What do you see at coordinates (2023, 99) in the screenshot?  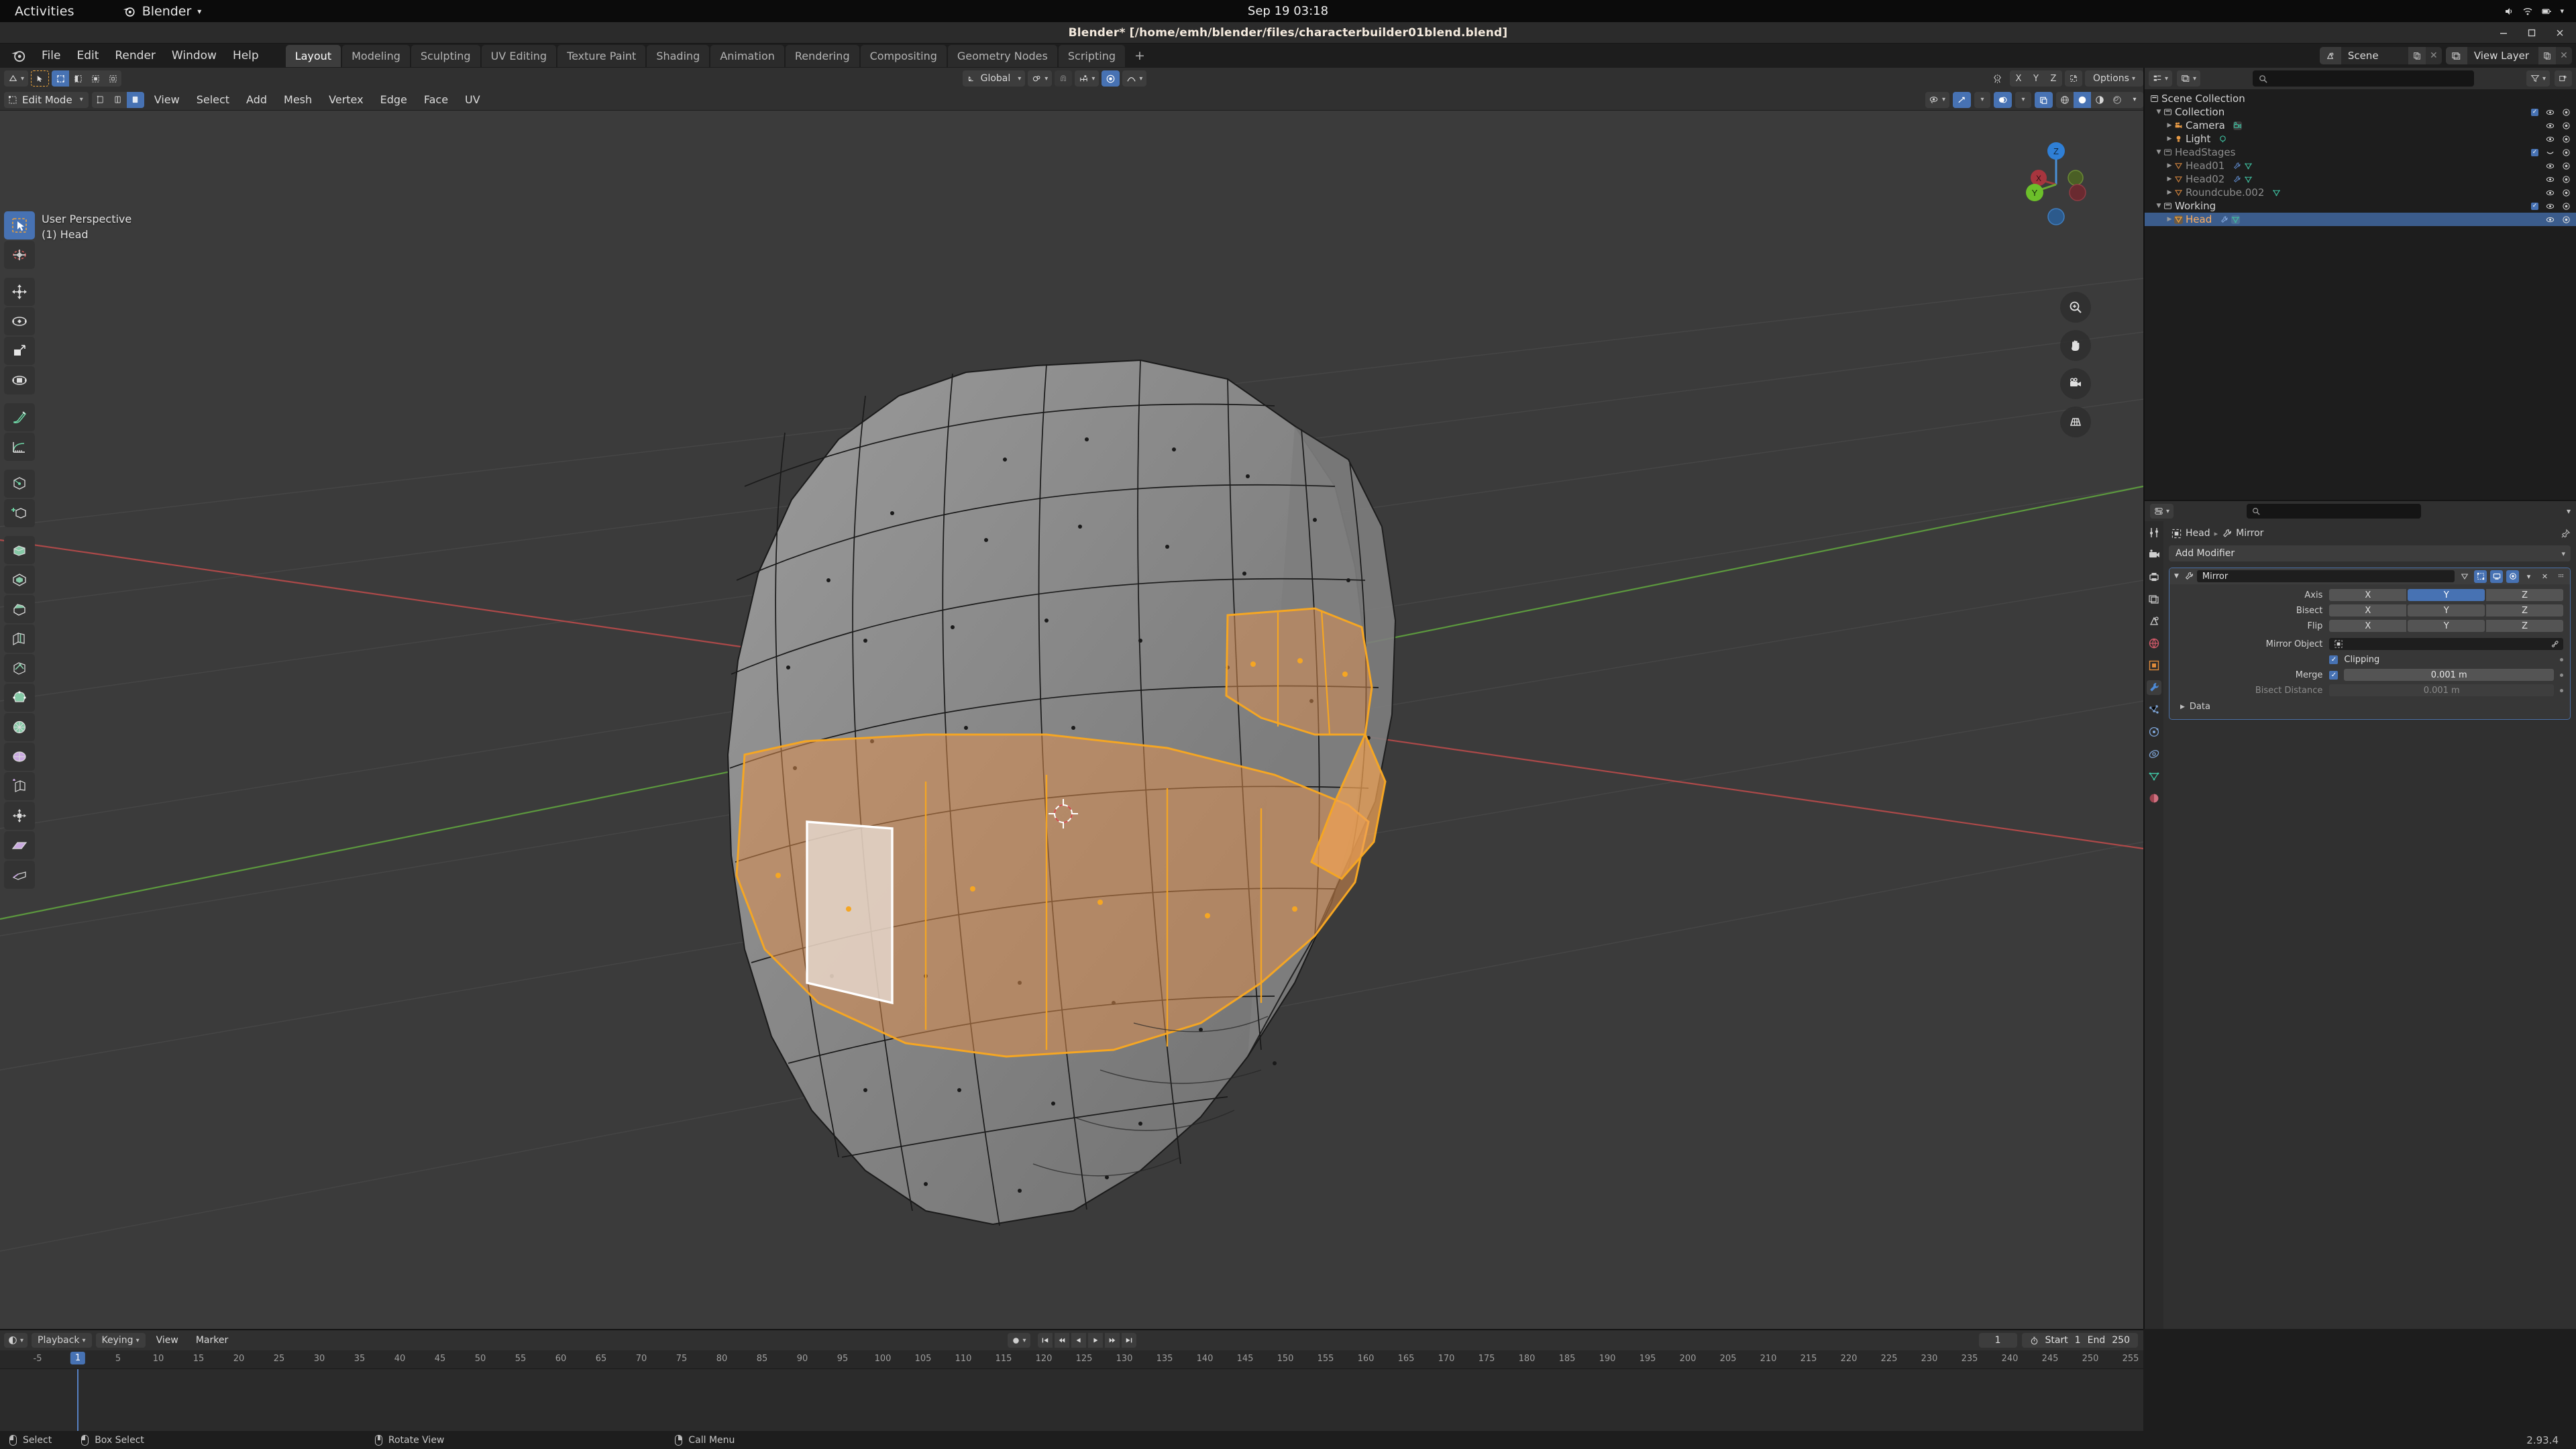 I see `overlays-dropdown: ▾` at bounding box center [2023, 99].